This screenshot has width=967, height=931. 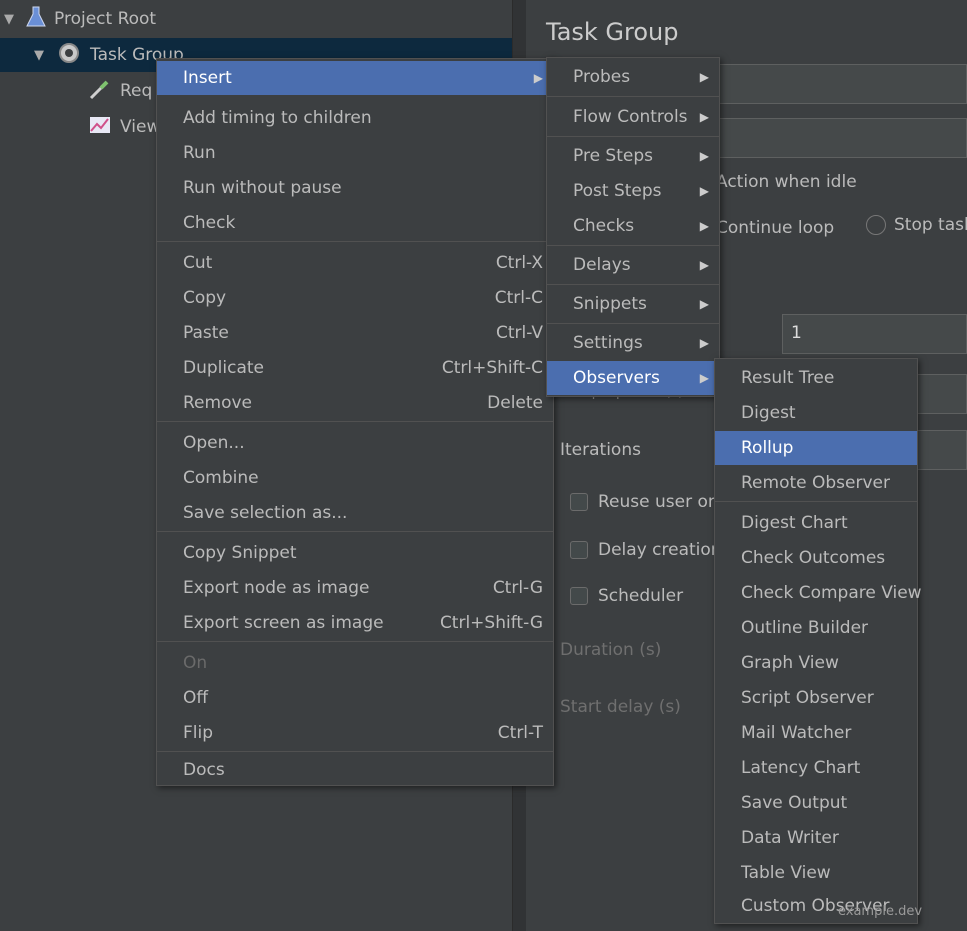 I want to click on menu-item-label: Paste, so click(x=206, y=333).